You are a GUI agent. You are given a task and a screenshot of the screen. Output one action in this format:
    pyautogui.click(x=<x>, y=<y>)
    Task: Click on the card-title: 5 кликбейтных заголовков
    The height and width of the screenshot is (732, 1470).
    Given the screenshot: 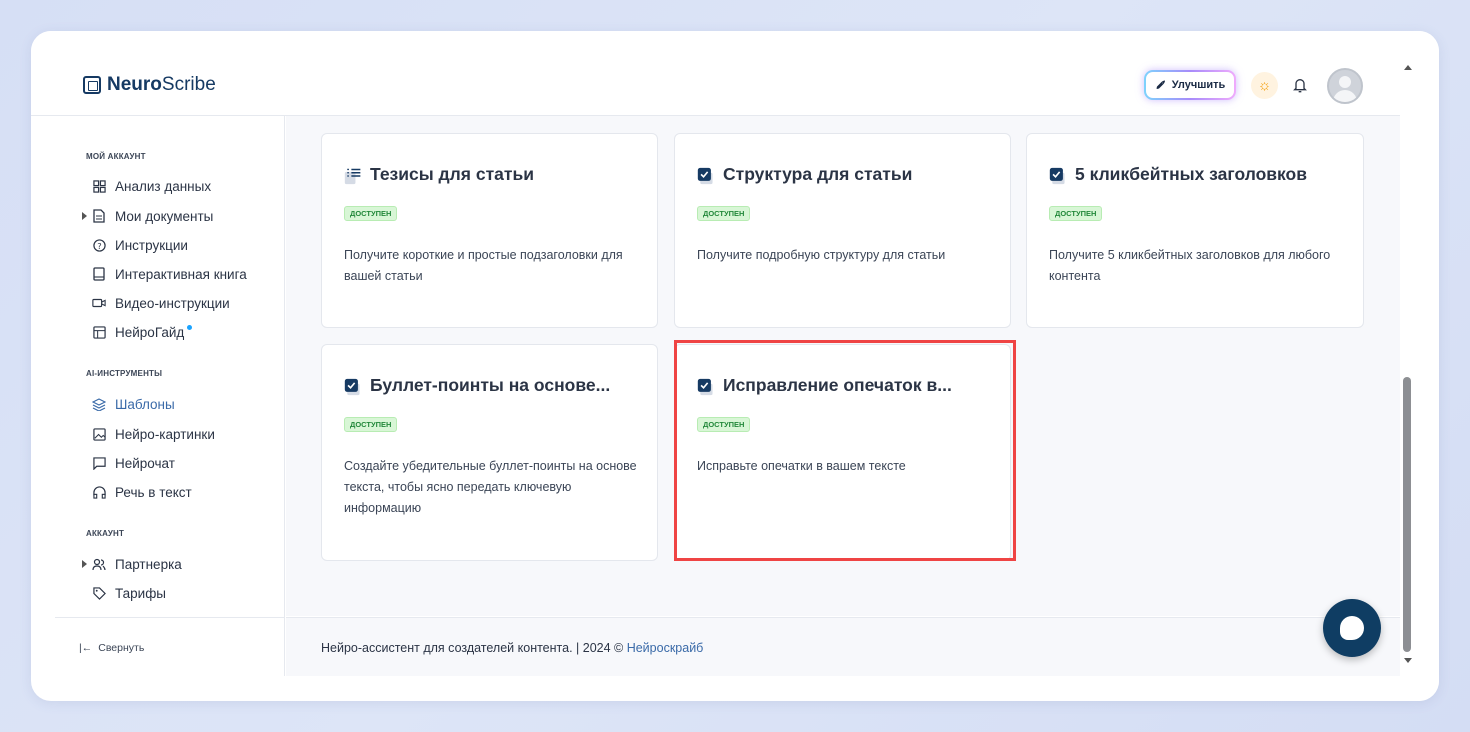 What is the action you would take?
    pyautogui.click(x=1178, y=174)
    